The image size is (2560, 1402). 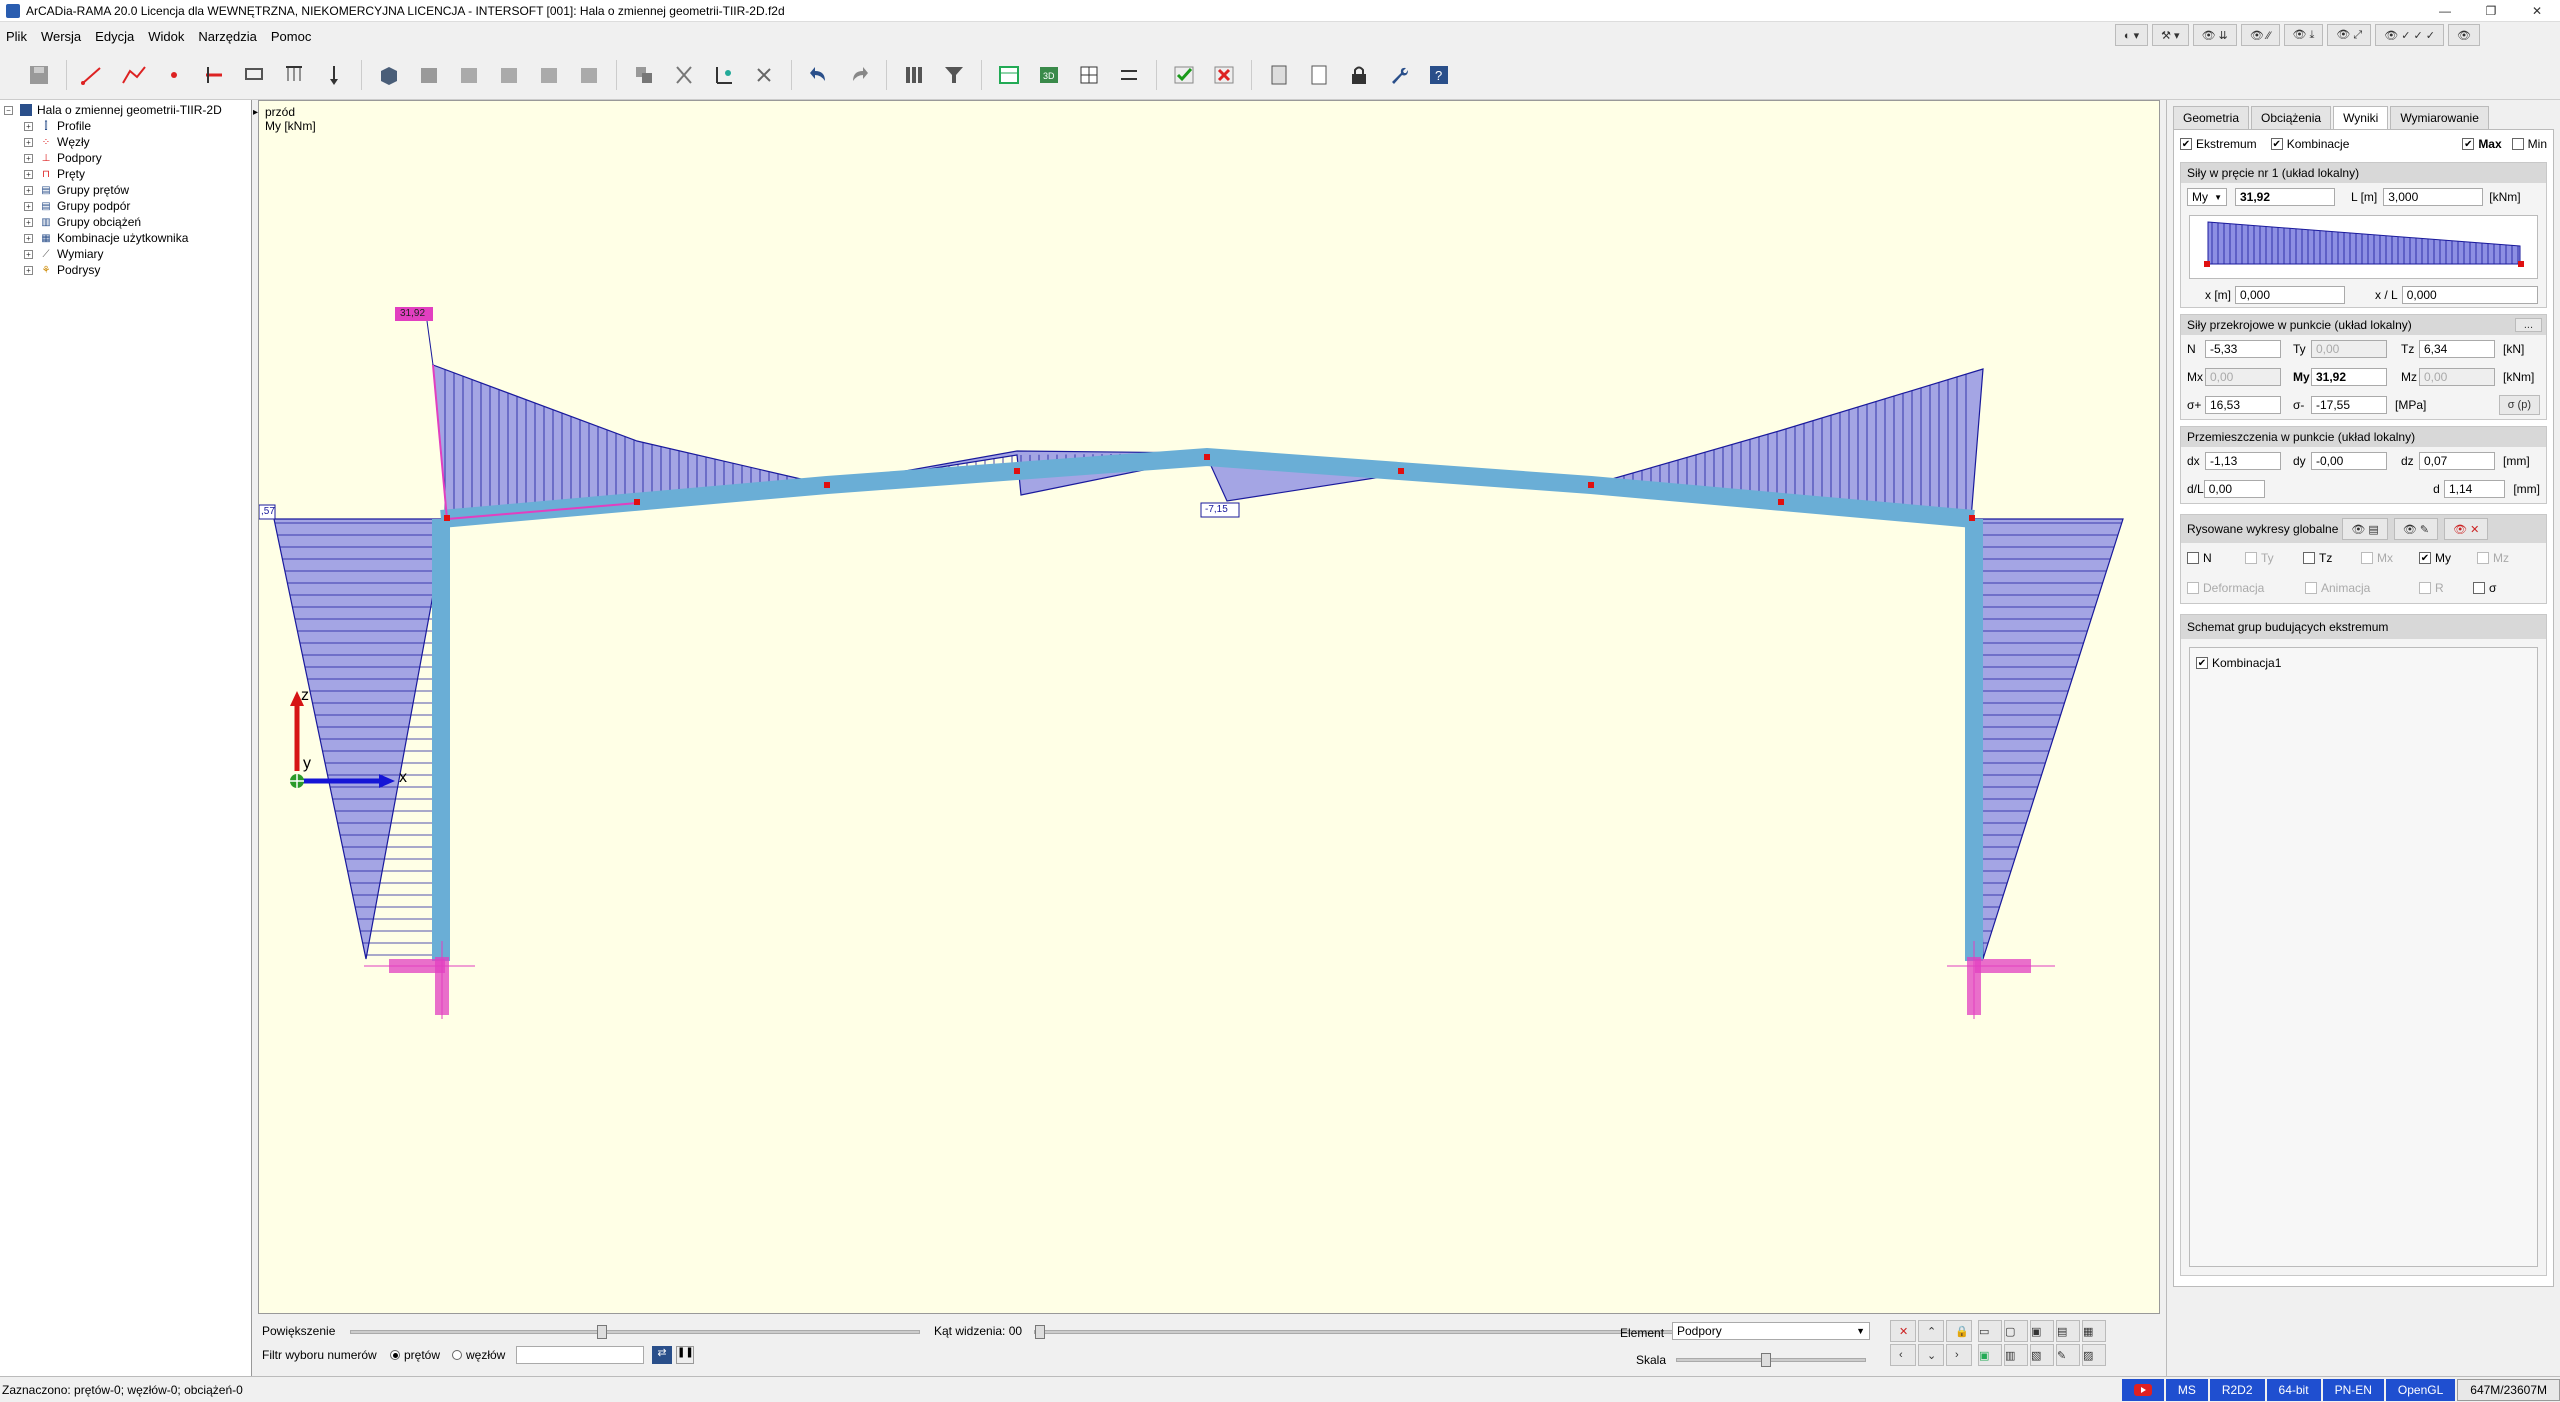 What do you see at coordinates (2211, 117) in the screenshot?
I see `tab-geometry: Geometria` at bounding box center [2211, 117].